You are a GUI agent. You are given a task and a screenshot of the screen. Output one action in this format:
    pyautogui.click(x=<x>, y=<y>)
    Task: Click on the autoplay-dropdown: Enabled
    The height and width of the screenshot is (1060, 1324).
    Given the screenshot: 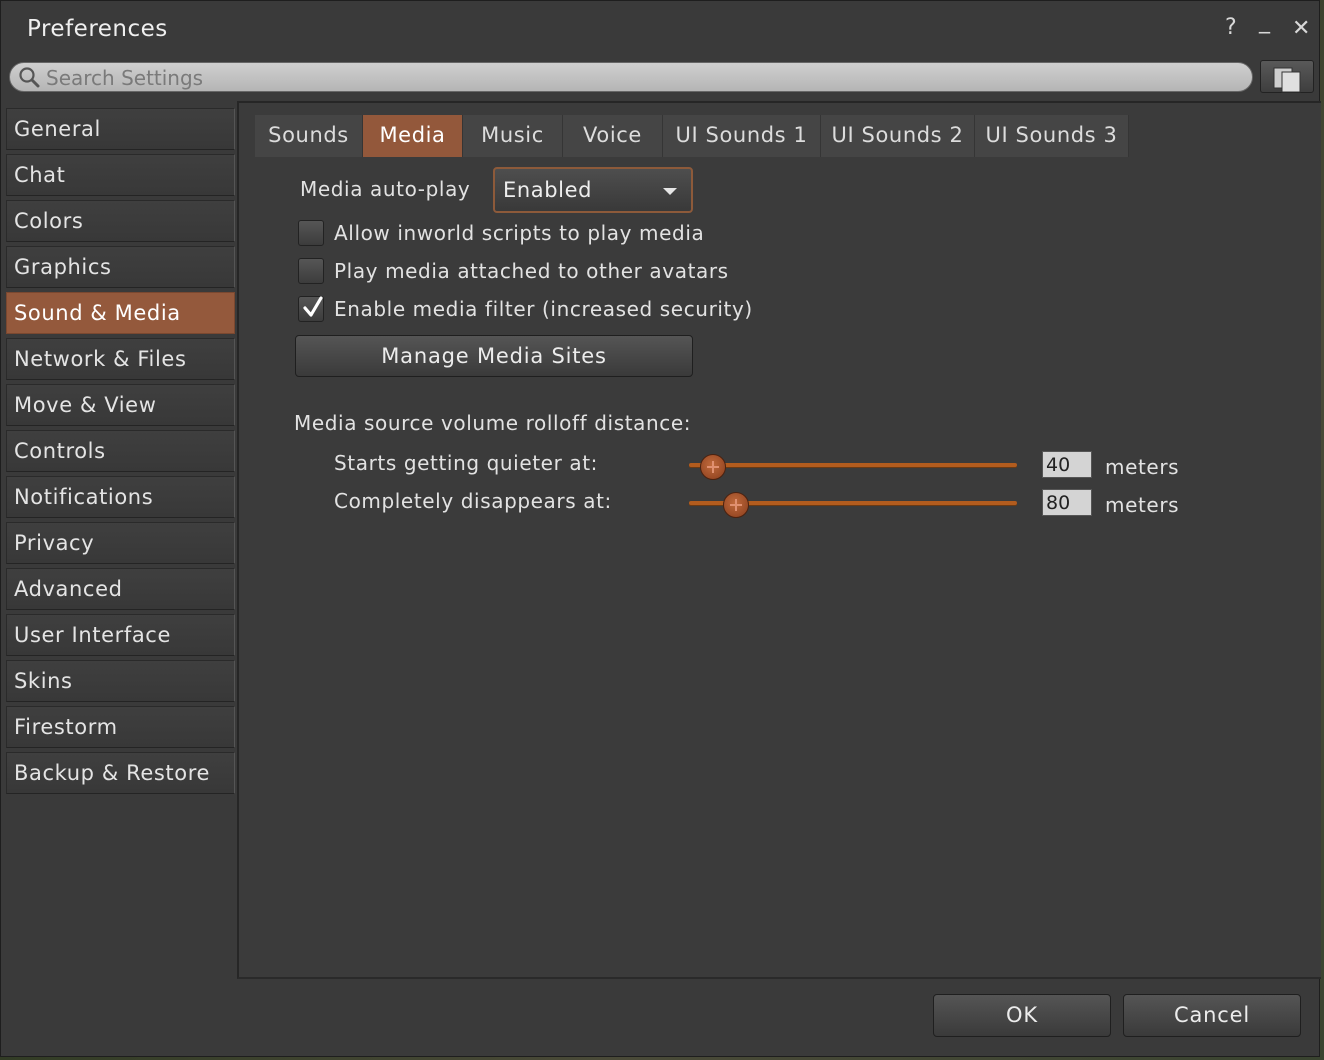 What is the action you would take?
    pyautogui.click(x=593, y=190)
    